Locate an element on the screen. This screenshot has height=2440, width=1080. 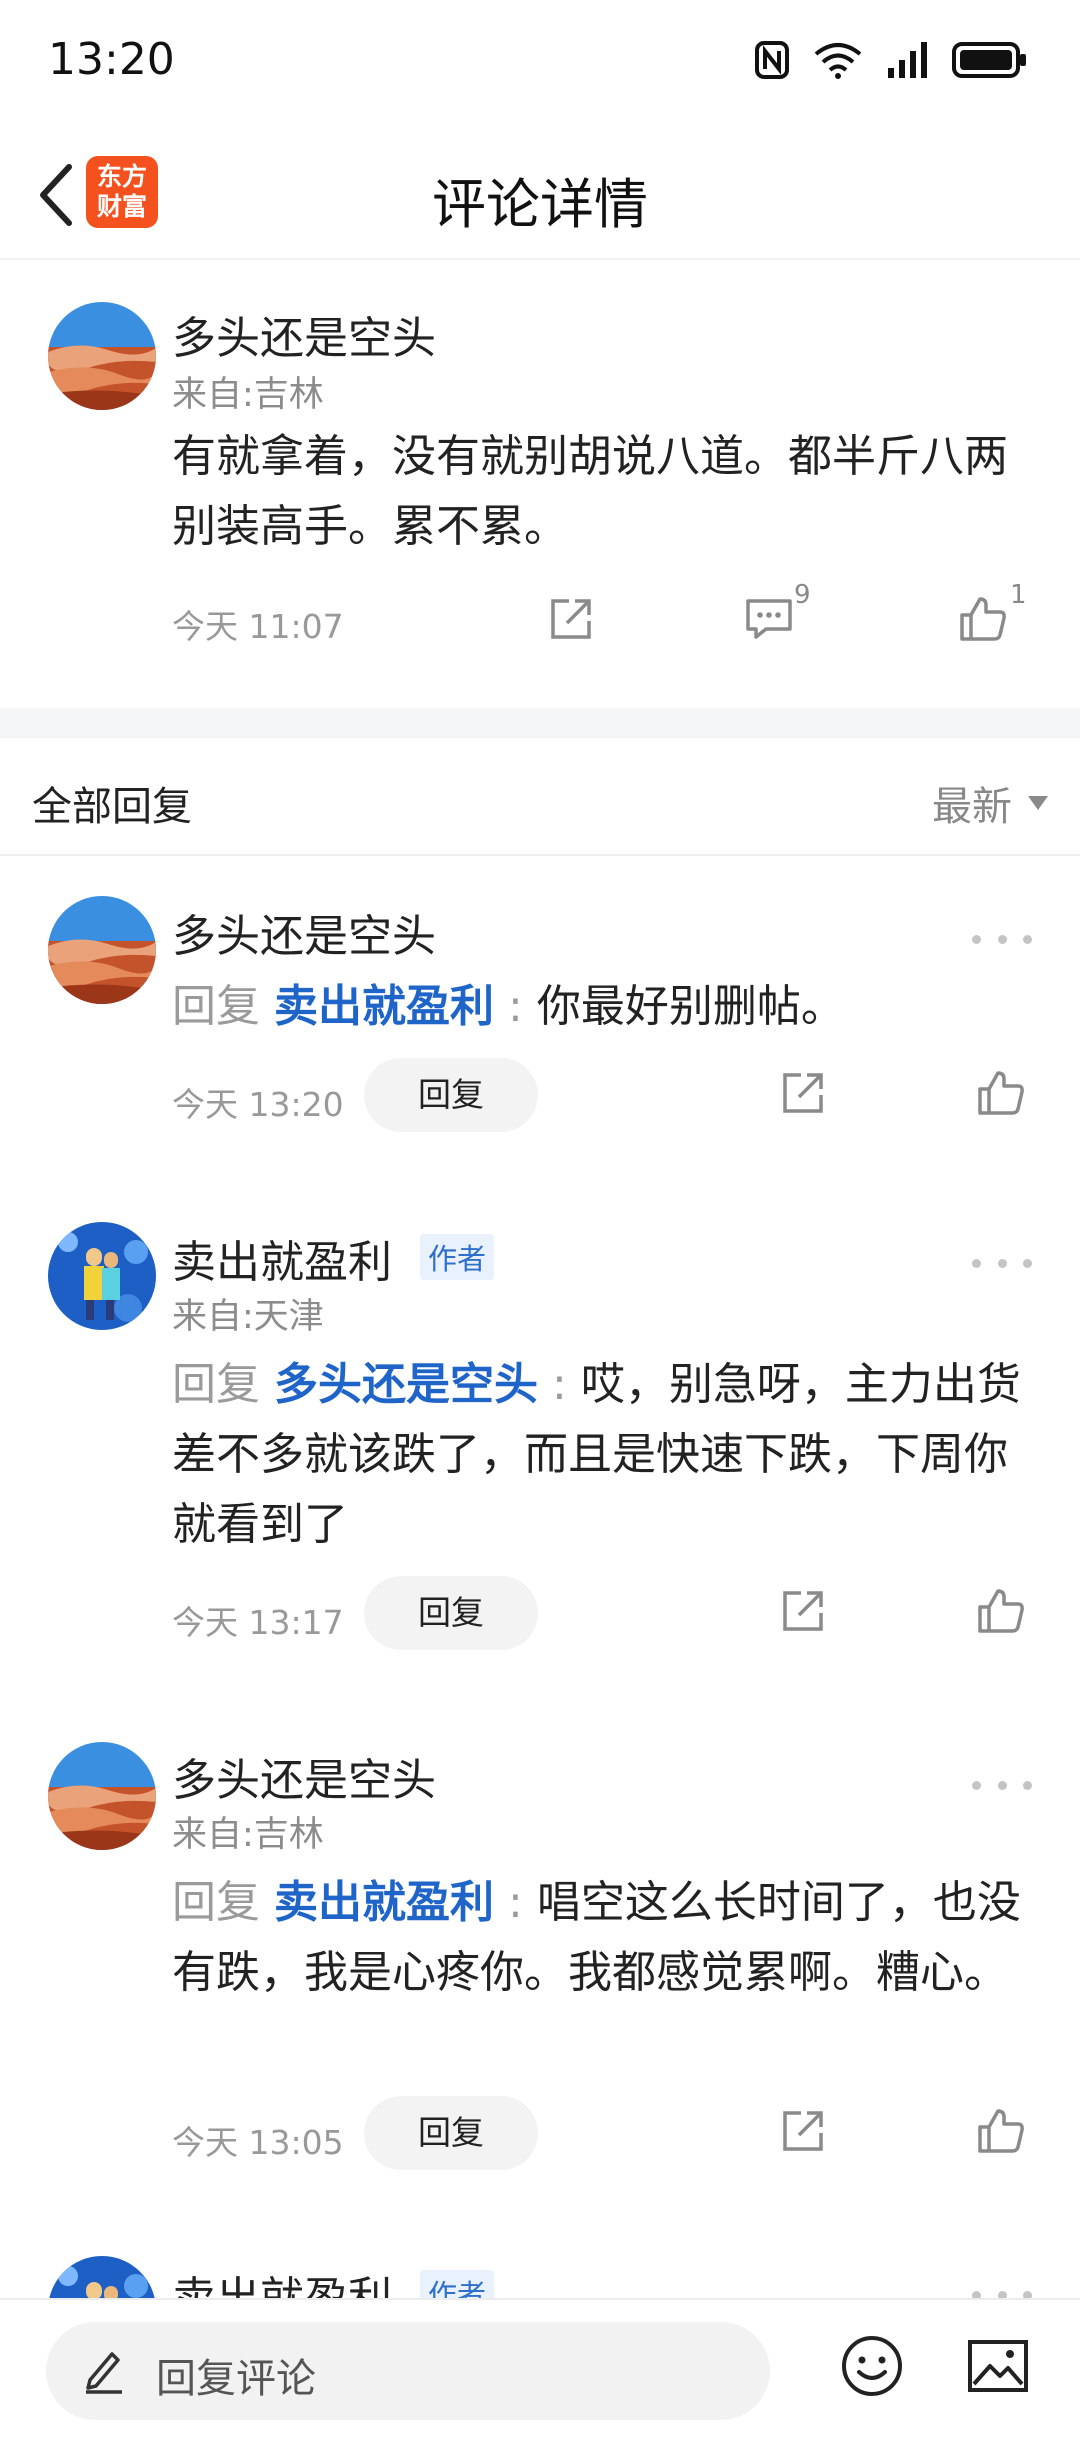
reply-item: 多头还是空头 回复 卖出就盈利 : 你最好别删帖。 今天 13:20 回复 is located at coordinates (540, 996).